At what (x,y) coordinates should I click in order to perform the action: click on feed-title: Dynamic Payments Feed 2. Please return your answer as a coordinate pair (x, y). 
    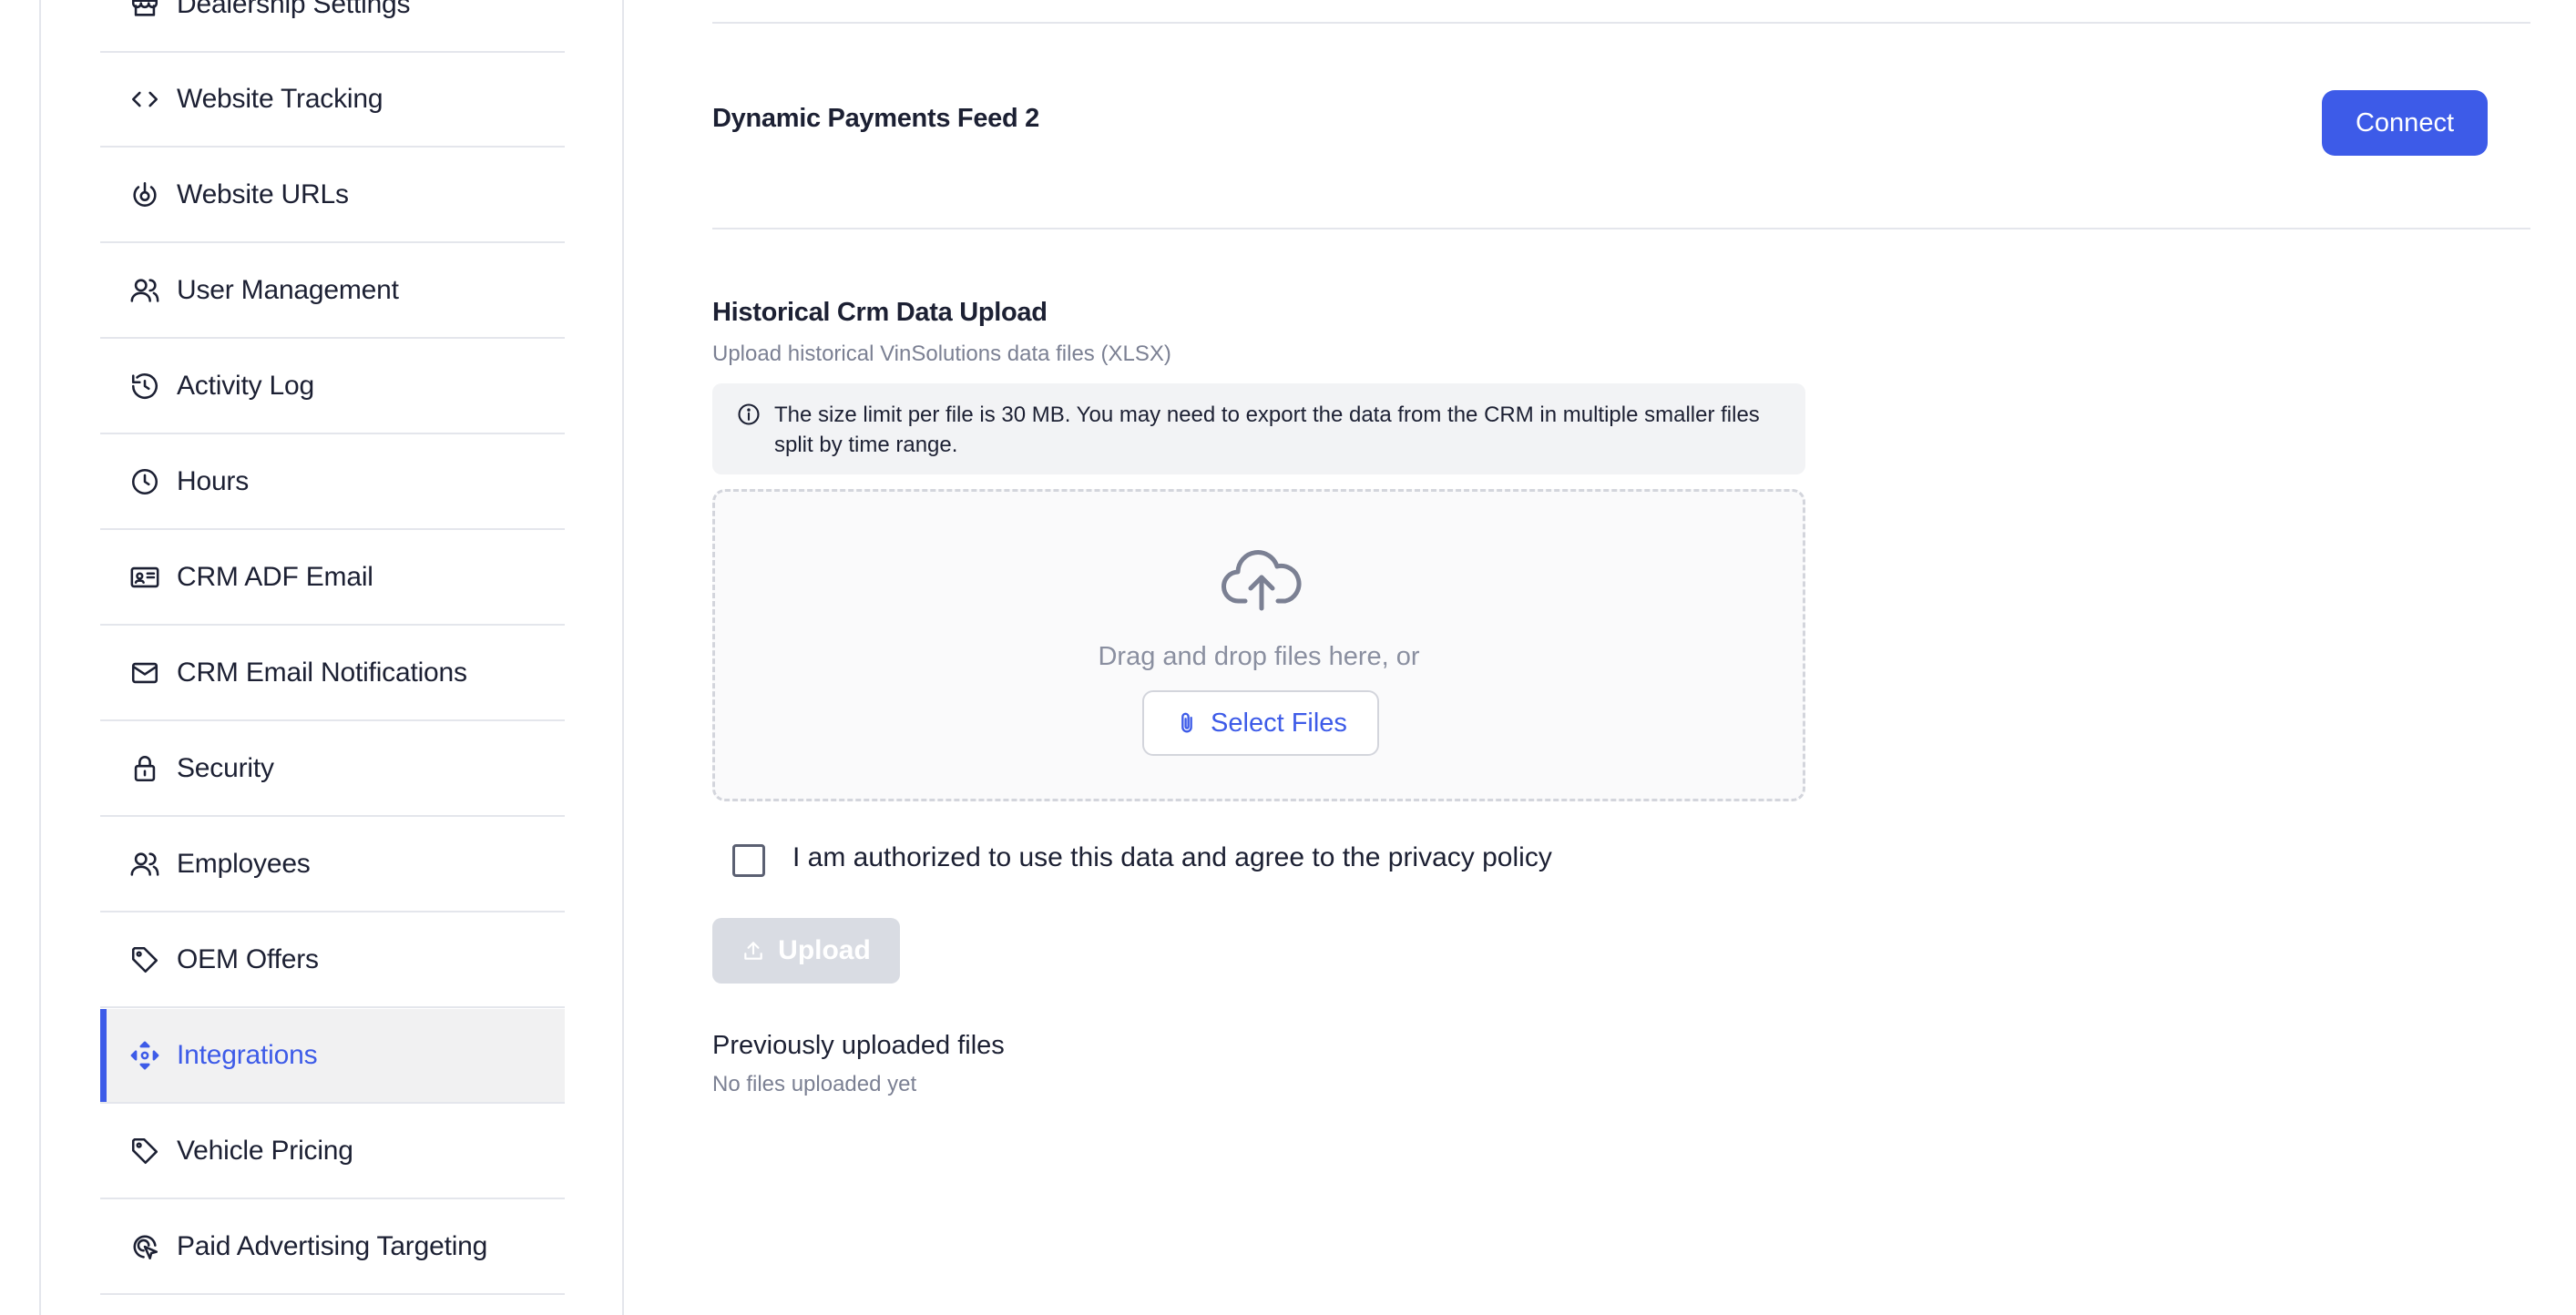
    Looking at the image, I should click on (875, 118).